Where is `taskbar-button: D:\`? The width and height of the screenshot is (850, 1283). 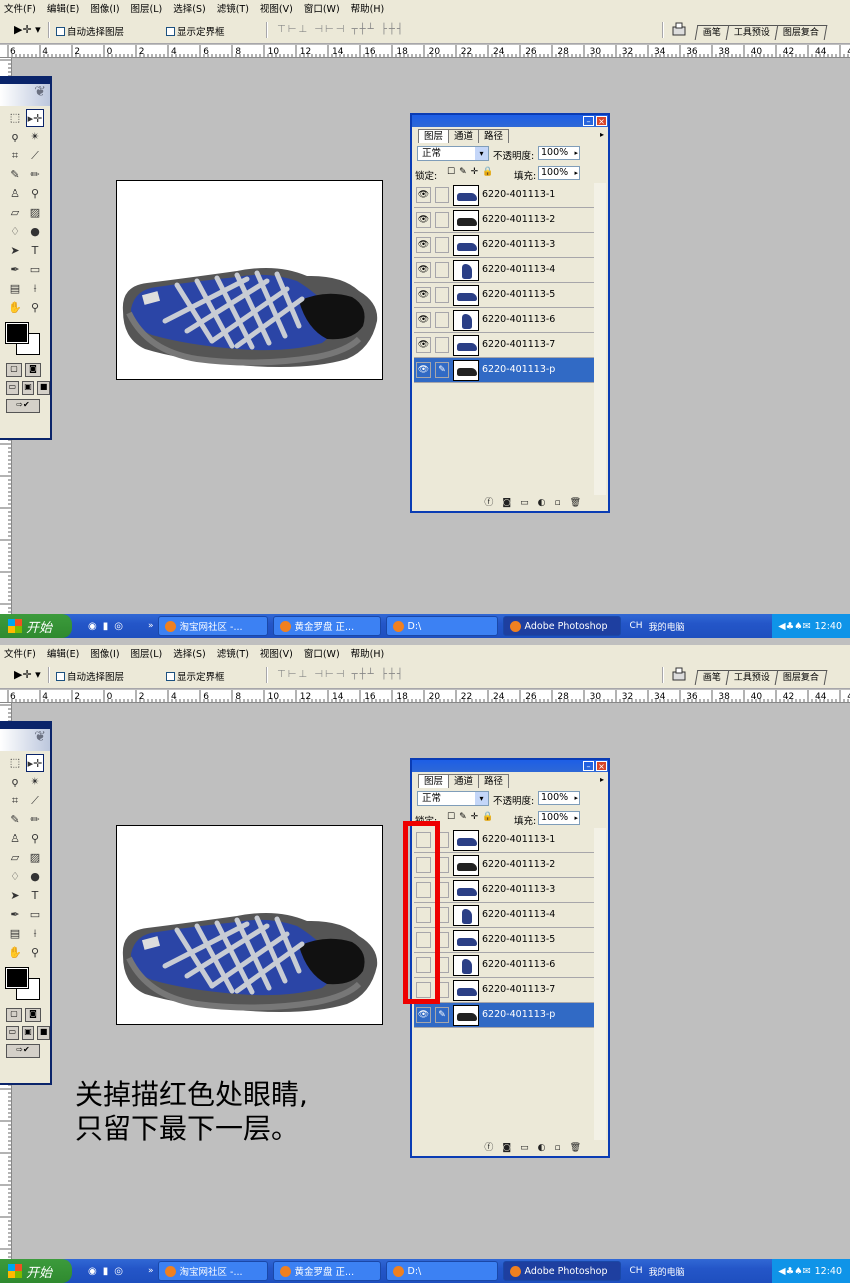
taskbar-button: D:\ is located at coordinates (441, 1271).